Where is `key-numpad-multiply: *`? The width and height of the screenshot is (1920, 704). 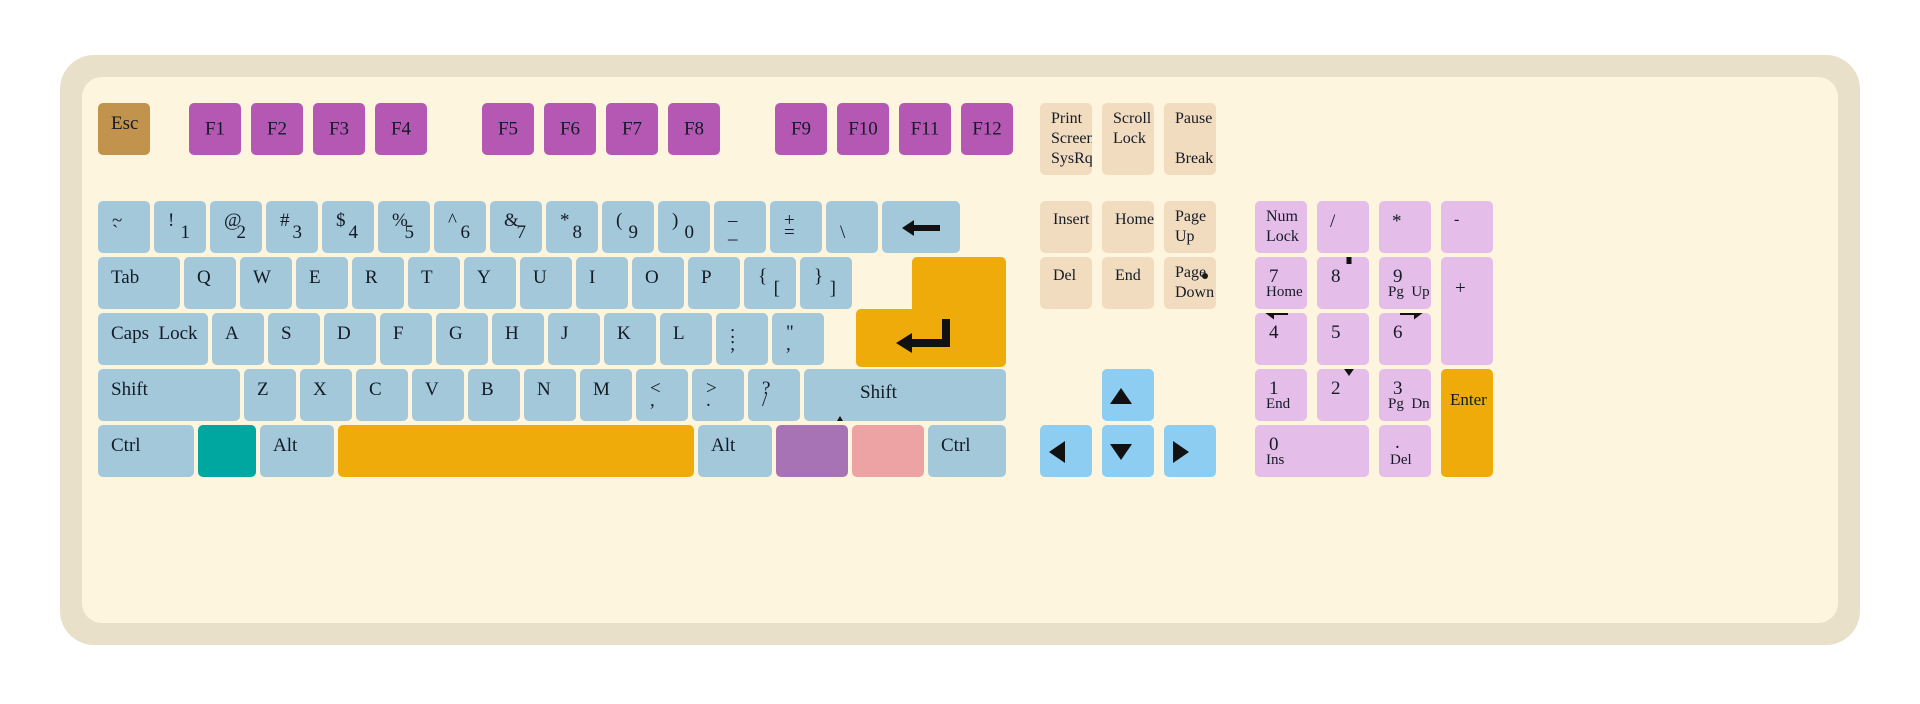
key-numpad-multiply: * is located at coordinates (1405, 227).